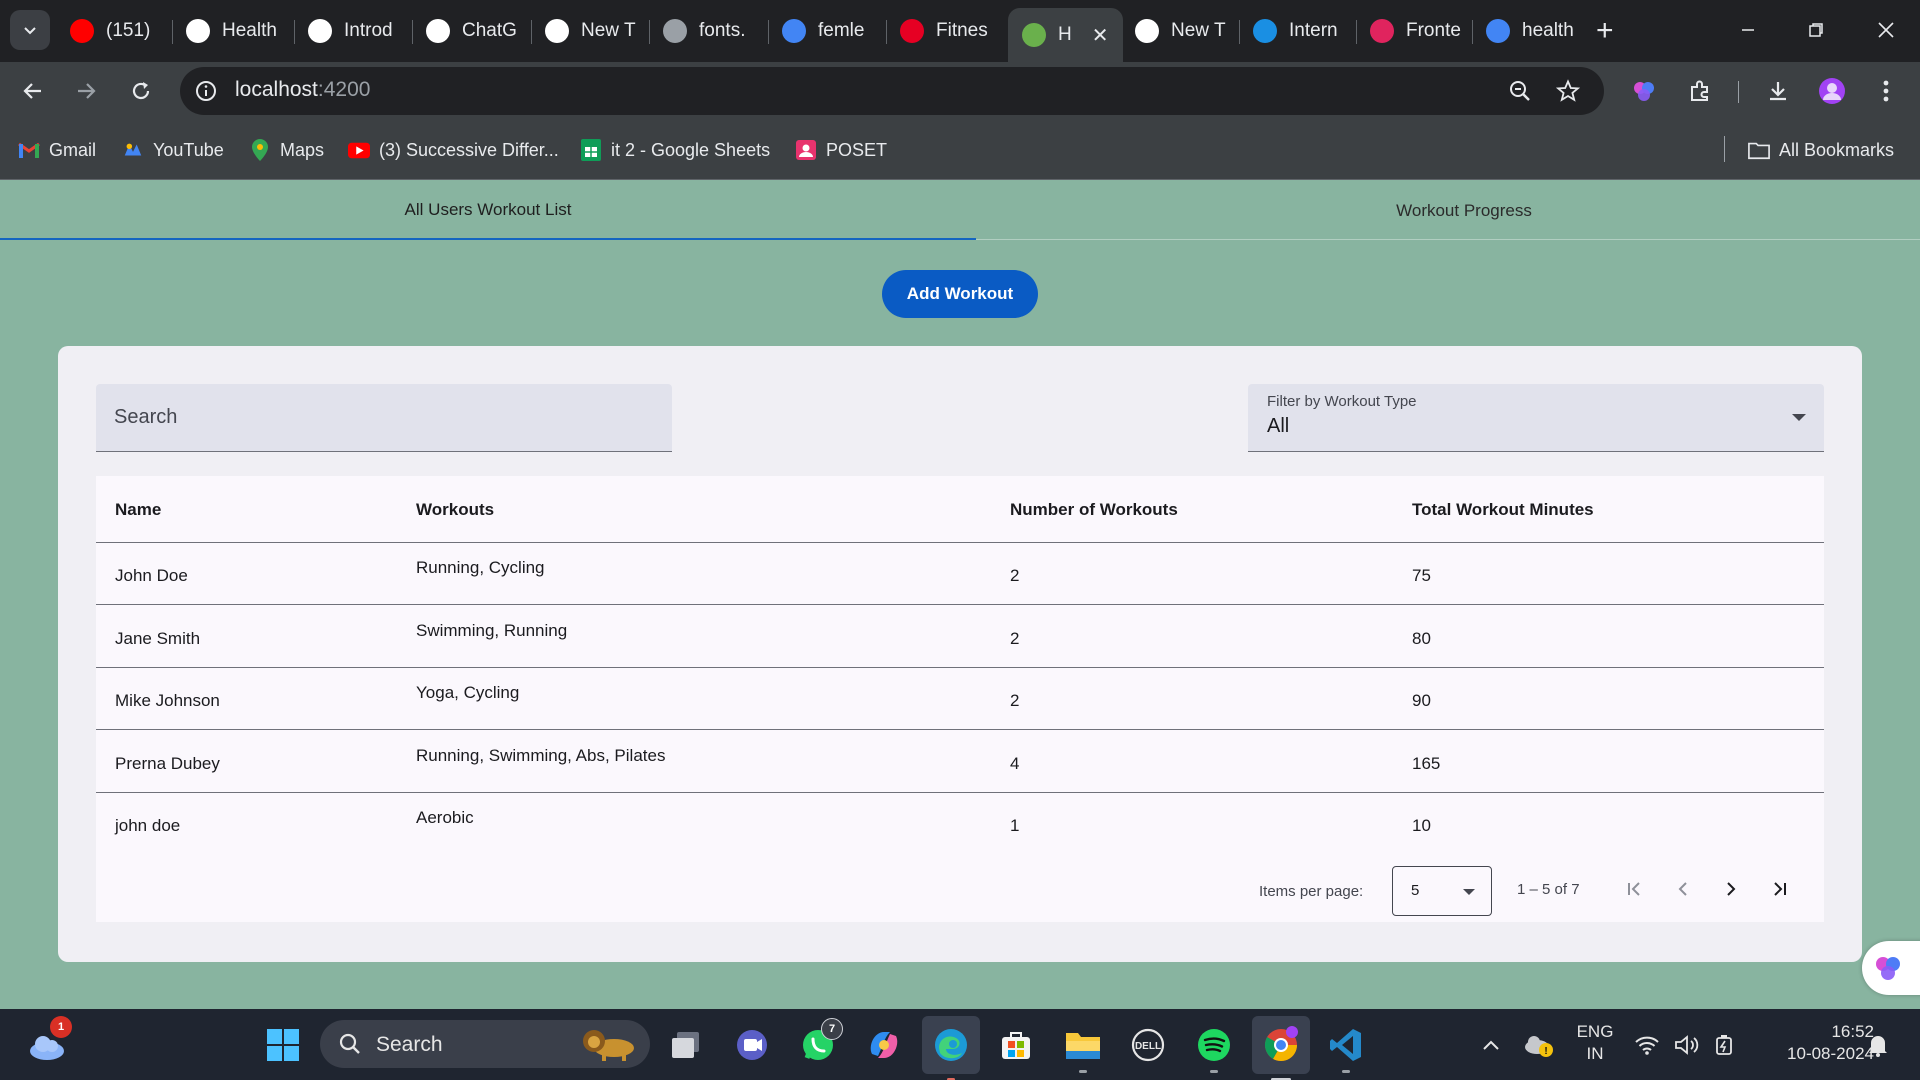  Describe the element at coordinates (1878, 1045) in the screenshot. I see `notifications-button` at that location.